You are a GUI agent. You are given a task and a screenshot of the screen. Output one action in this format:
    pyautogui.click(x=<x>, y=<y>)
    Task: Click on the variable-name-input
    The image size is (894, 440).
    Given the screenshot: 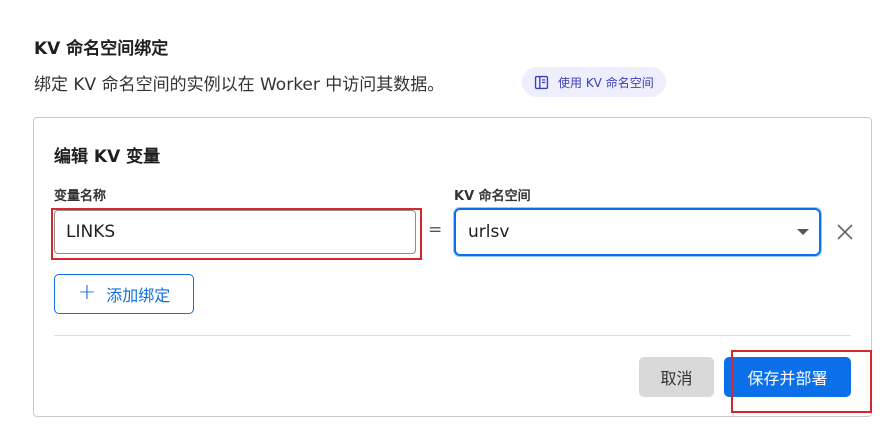 What is the action you would take?
    pyautogui.click(x=235, y=232)
    